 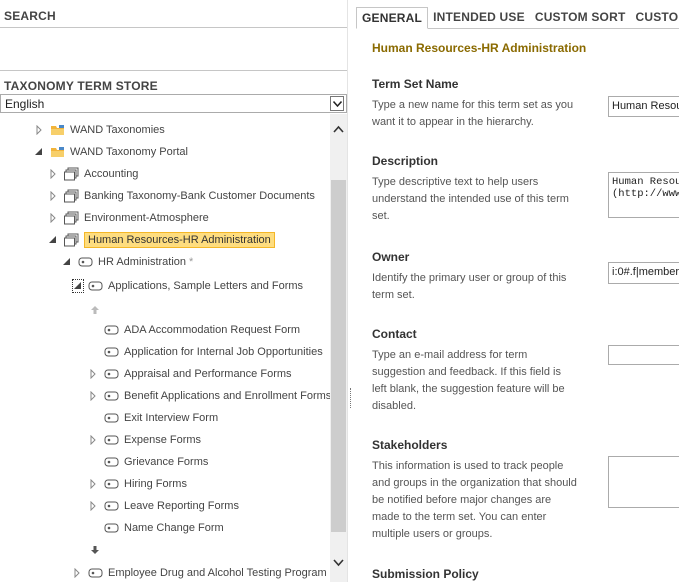 I want to click on splitter-grip, so click(x=351, y=398).